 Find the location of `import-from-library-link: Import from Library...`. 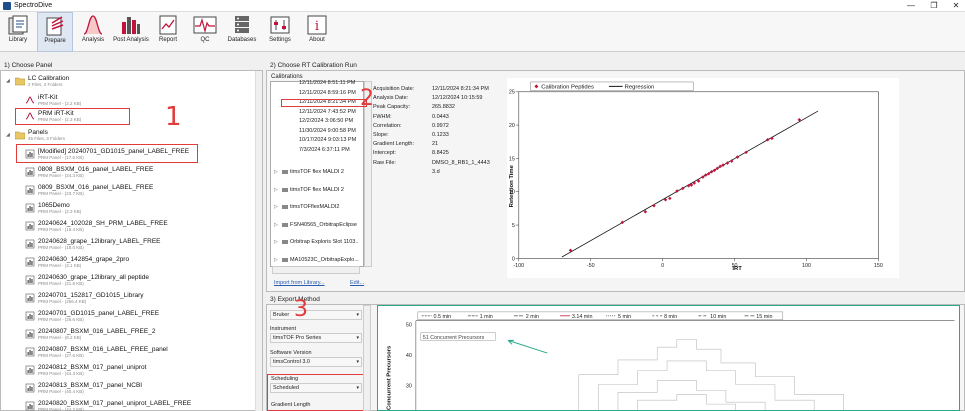

import-from-library-link: Import from Library... is located at coordinates (299, 283).